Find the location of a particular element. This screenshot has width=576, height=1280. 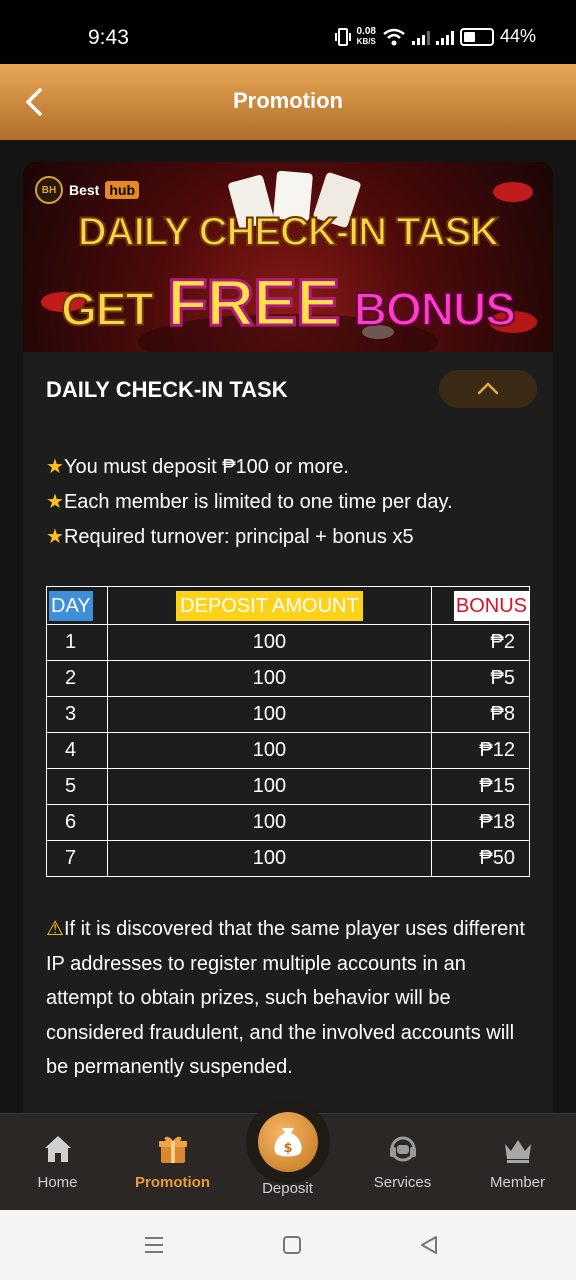

page-title: Promotion is located at coordinates (288, 100).